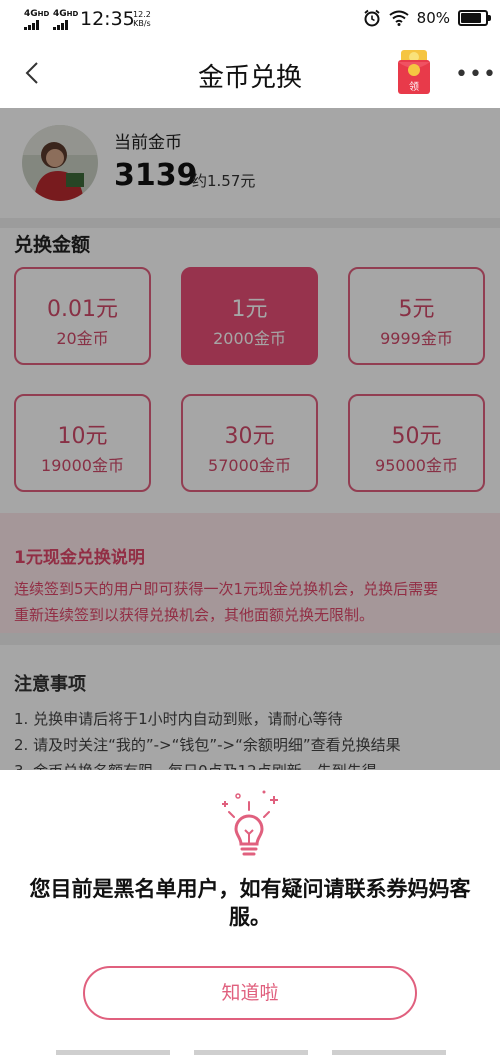 The height and width of the screenshot is (1055, 500). What do you see at coordinates (65, 20) in the screenshot?
I see `signal-indicator-2: 4GHD` at bounding box center [65, 20].